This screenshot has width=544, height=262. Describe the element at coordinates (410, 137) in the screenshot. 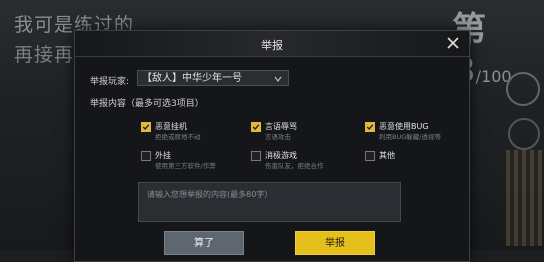

I see `option-description: 利用BUG躲藏/透视等` at that location.